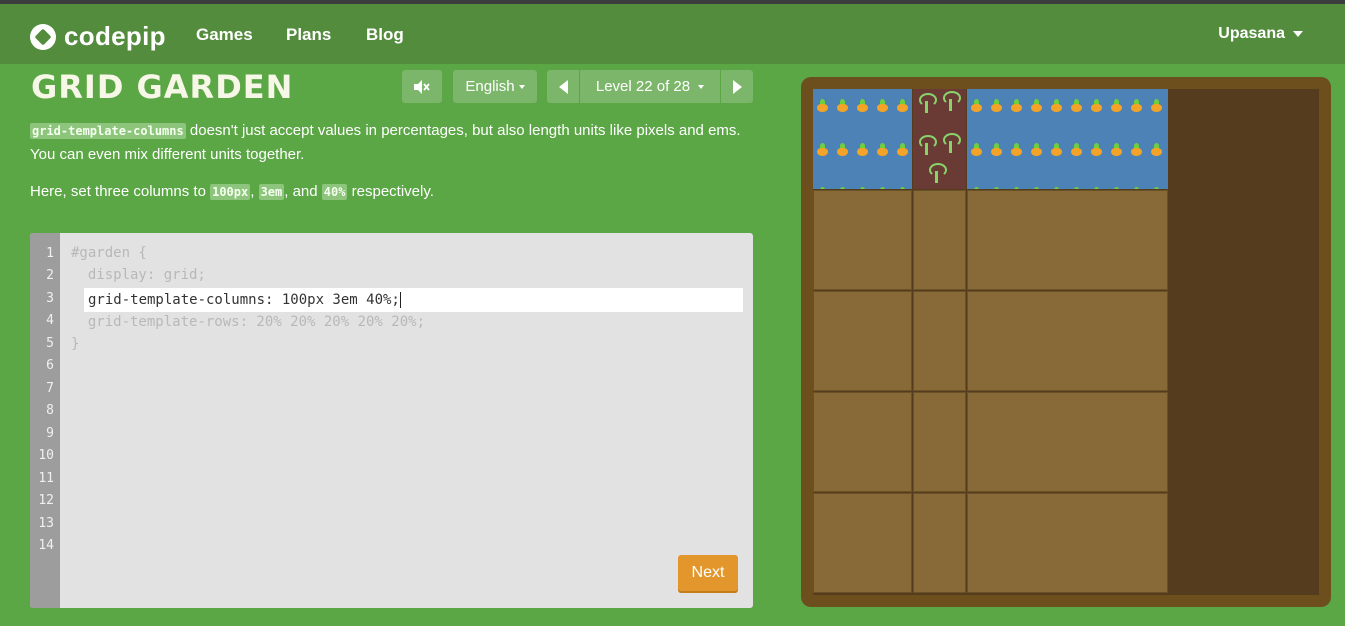 This screenshot has height=626, width=1345. Describe the element at coordinates (75, 344) in the screenshot. I see `code-line: }` at that location.